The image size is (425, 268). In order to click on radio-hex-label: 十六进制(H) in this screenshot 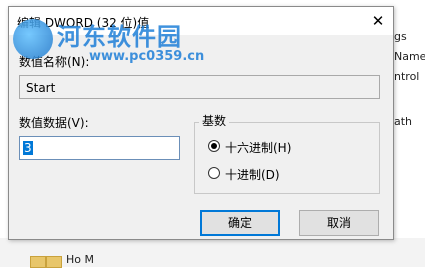, I will do `click(258, 147)`.